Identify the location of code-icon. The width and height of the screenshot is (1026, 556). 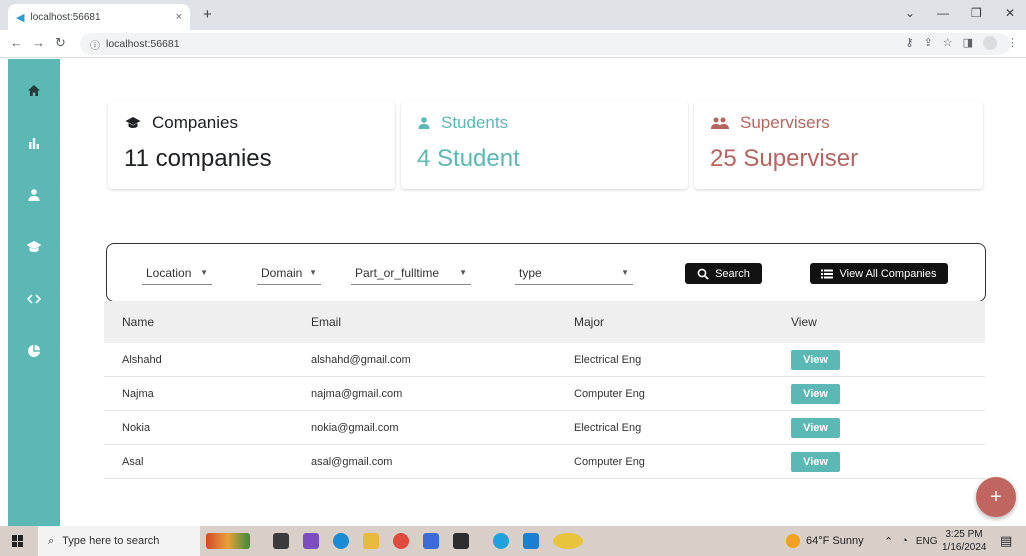
(34, 299).